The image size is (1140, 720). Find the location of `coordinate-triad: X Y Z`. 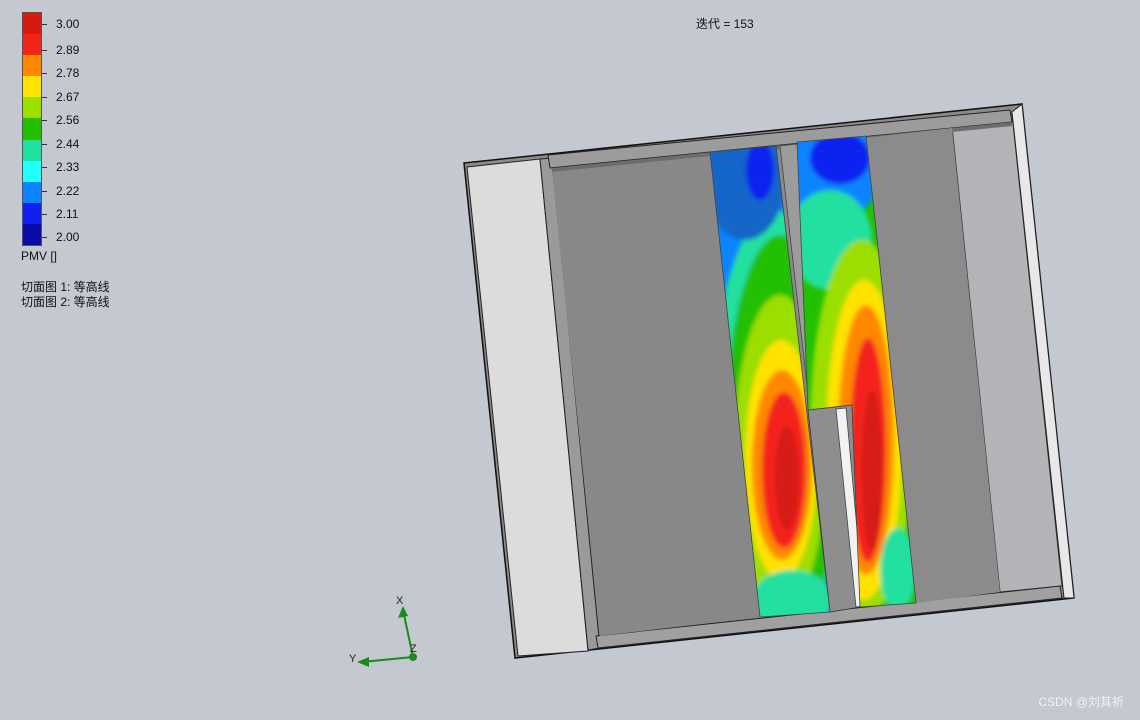

coordinate-triad: X Y Z is located at coordinates (383, 631).